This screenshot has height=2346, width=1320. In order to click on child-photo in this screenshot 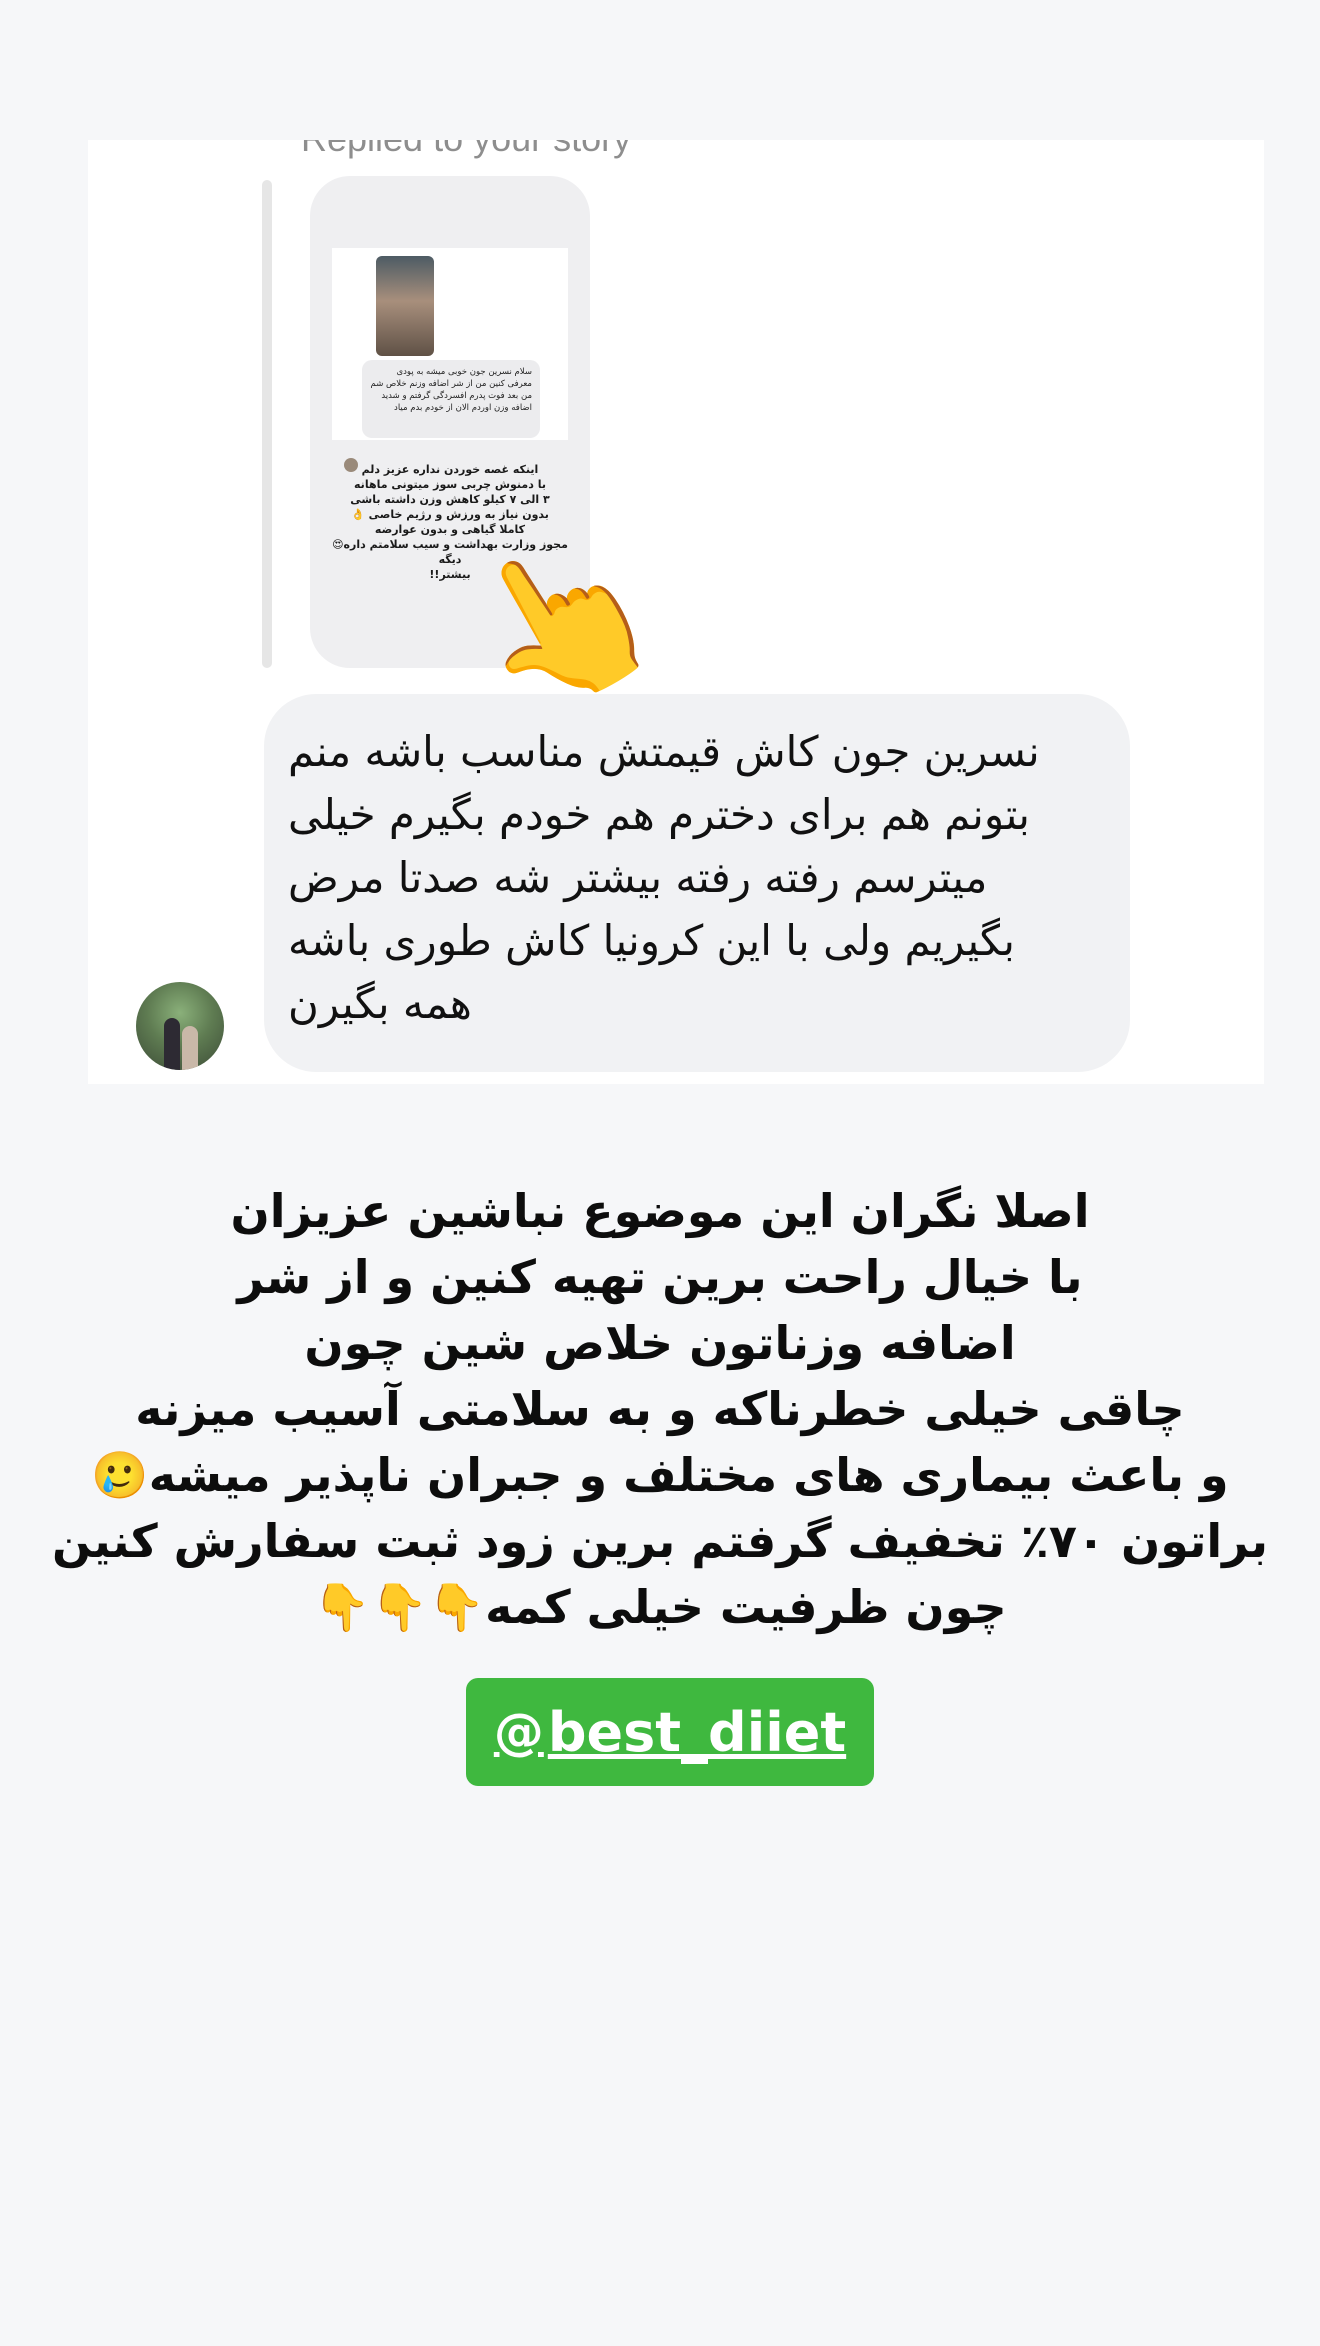, I will do `click(405, 306)`.